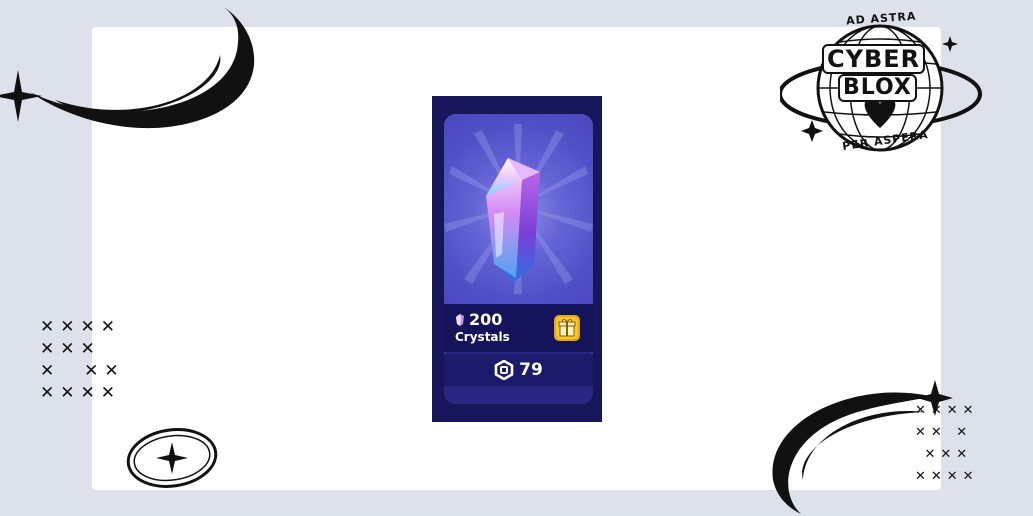  Describe the element at coordinates (518, 395) in the screenshot. I see `card-bottom-edge` at that location.